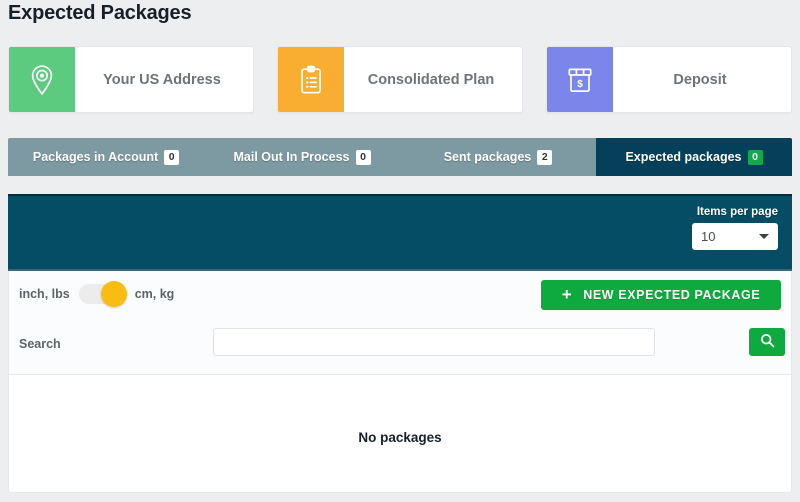 This screenshot has width=800, height=502. I want to click on card-your-us-address: Your US Address, so click(131, 79).